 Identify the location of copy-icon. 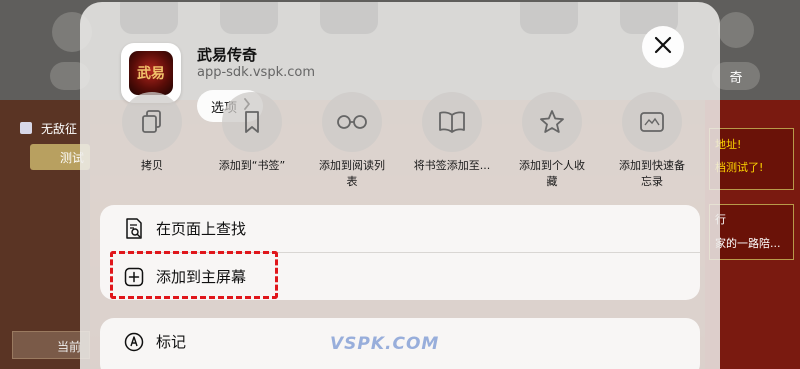
(152, 122).